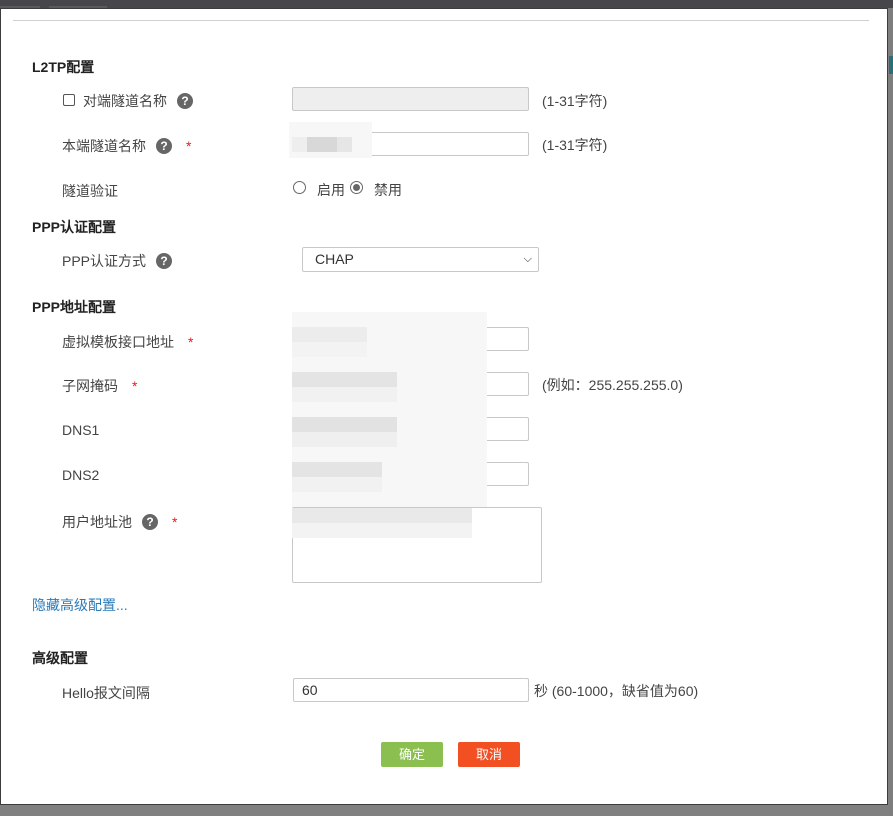 The height and width of the screenshot is (816, 893). Describe the element at coordinates (60, 658) in the screenshot. I see `section-title-advanced: 高级配置` at that location.